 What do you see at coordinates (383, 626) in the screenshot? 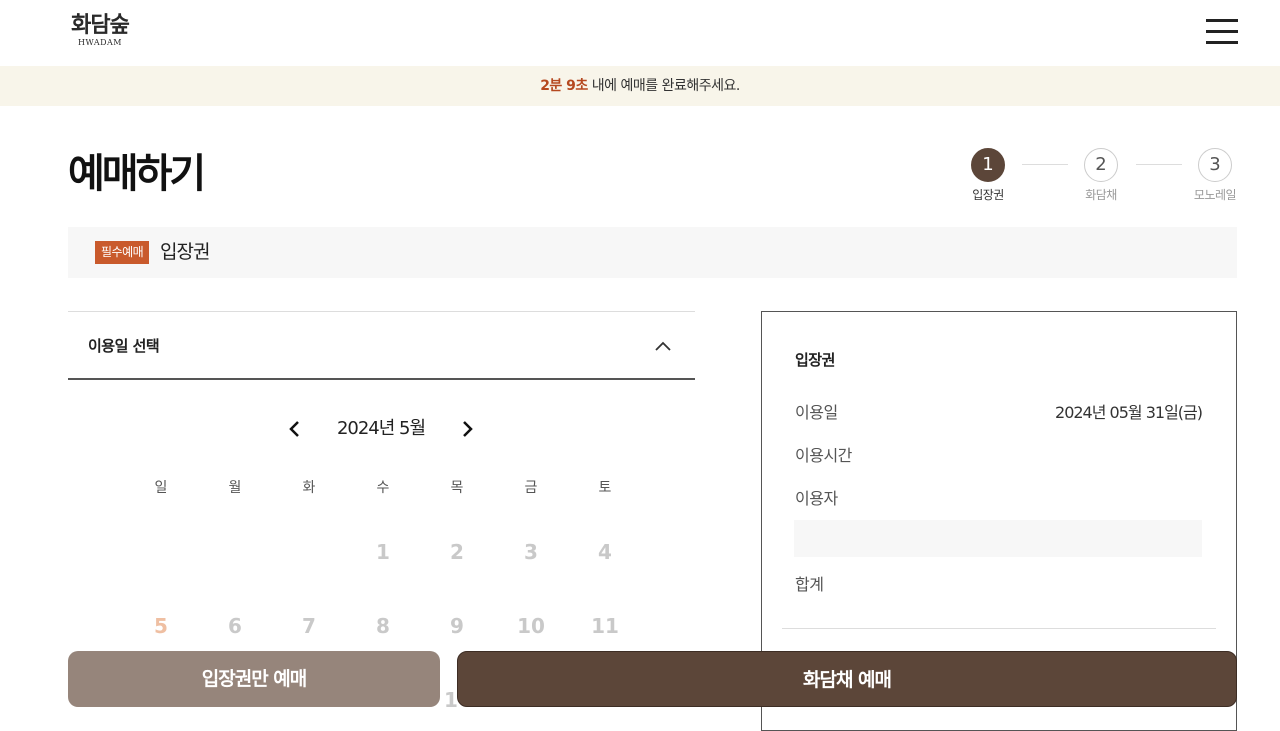
I see `calendar-day: 8` at bounding box center [383, 626].